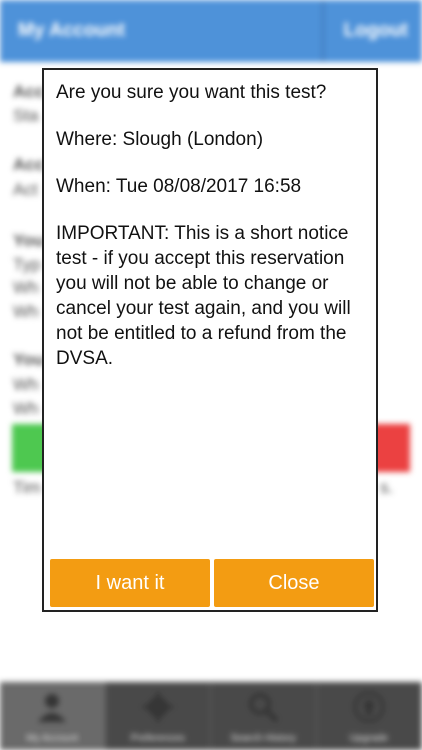 The height and width of the screenshot is (750, 422). I want to click on i-want-it-button: I want it, so click(130, 583).